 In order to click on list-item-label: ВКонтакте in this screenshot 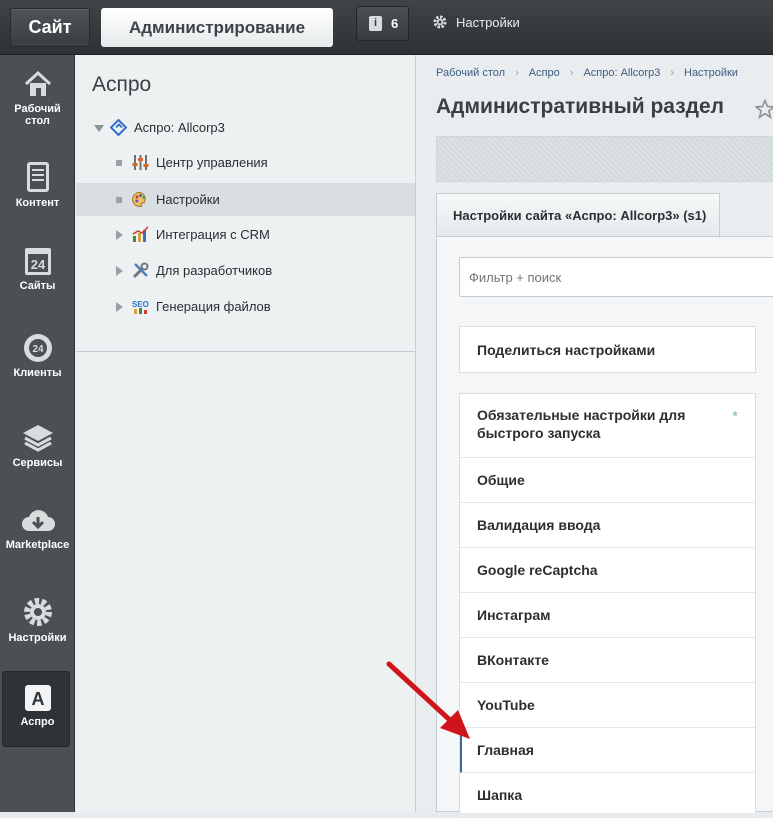, I will do `click(513, 660)`.